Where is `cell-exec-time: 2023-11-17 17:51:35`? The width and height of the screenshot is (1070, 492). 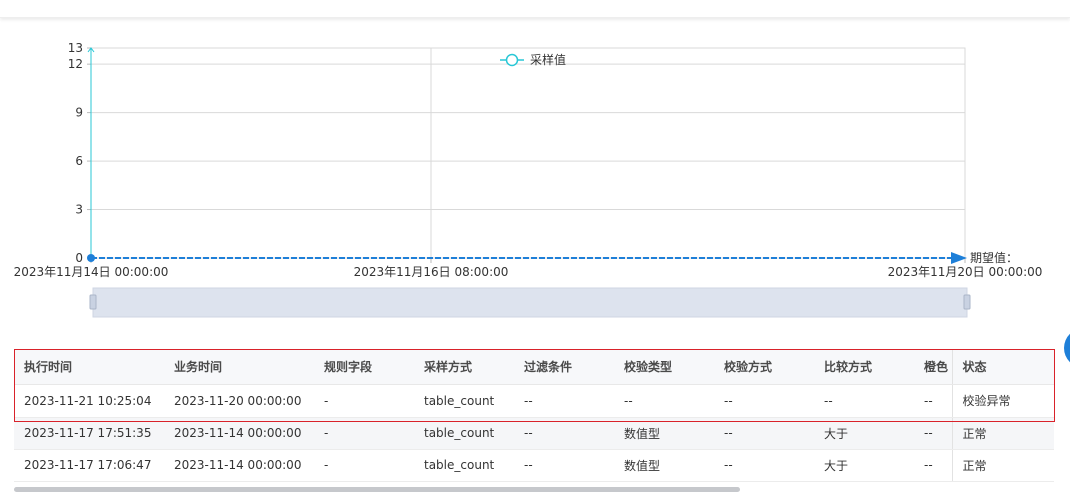
cell-exec-time: 2023-11-17 17:51:35 is located at coordinates (89, 433).